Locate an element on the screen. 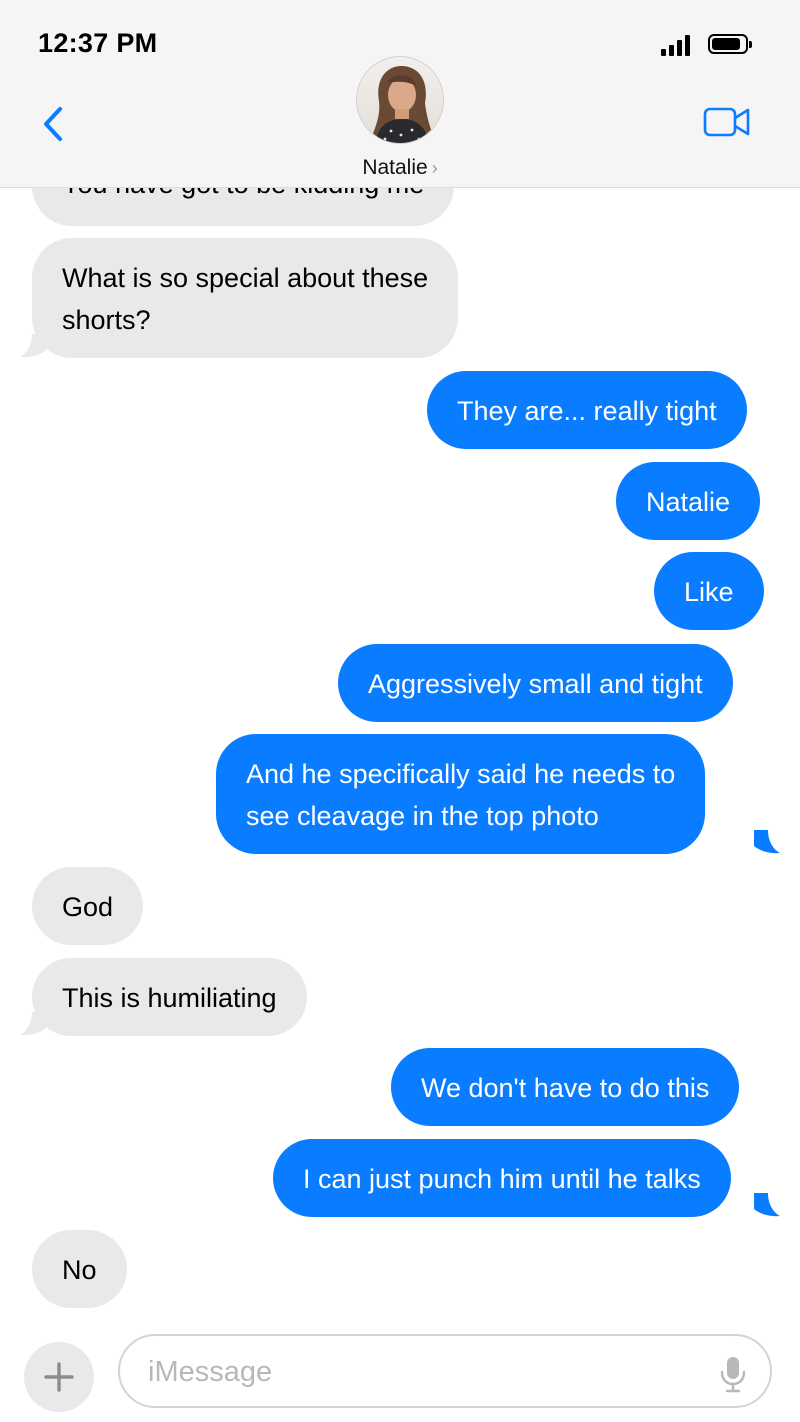 The height and width of the screenshot is (1422, 800). conversation-header: 12:37 PM Natalie › is located at coordinates (400, 94).